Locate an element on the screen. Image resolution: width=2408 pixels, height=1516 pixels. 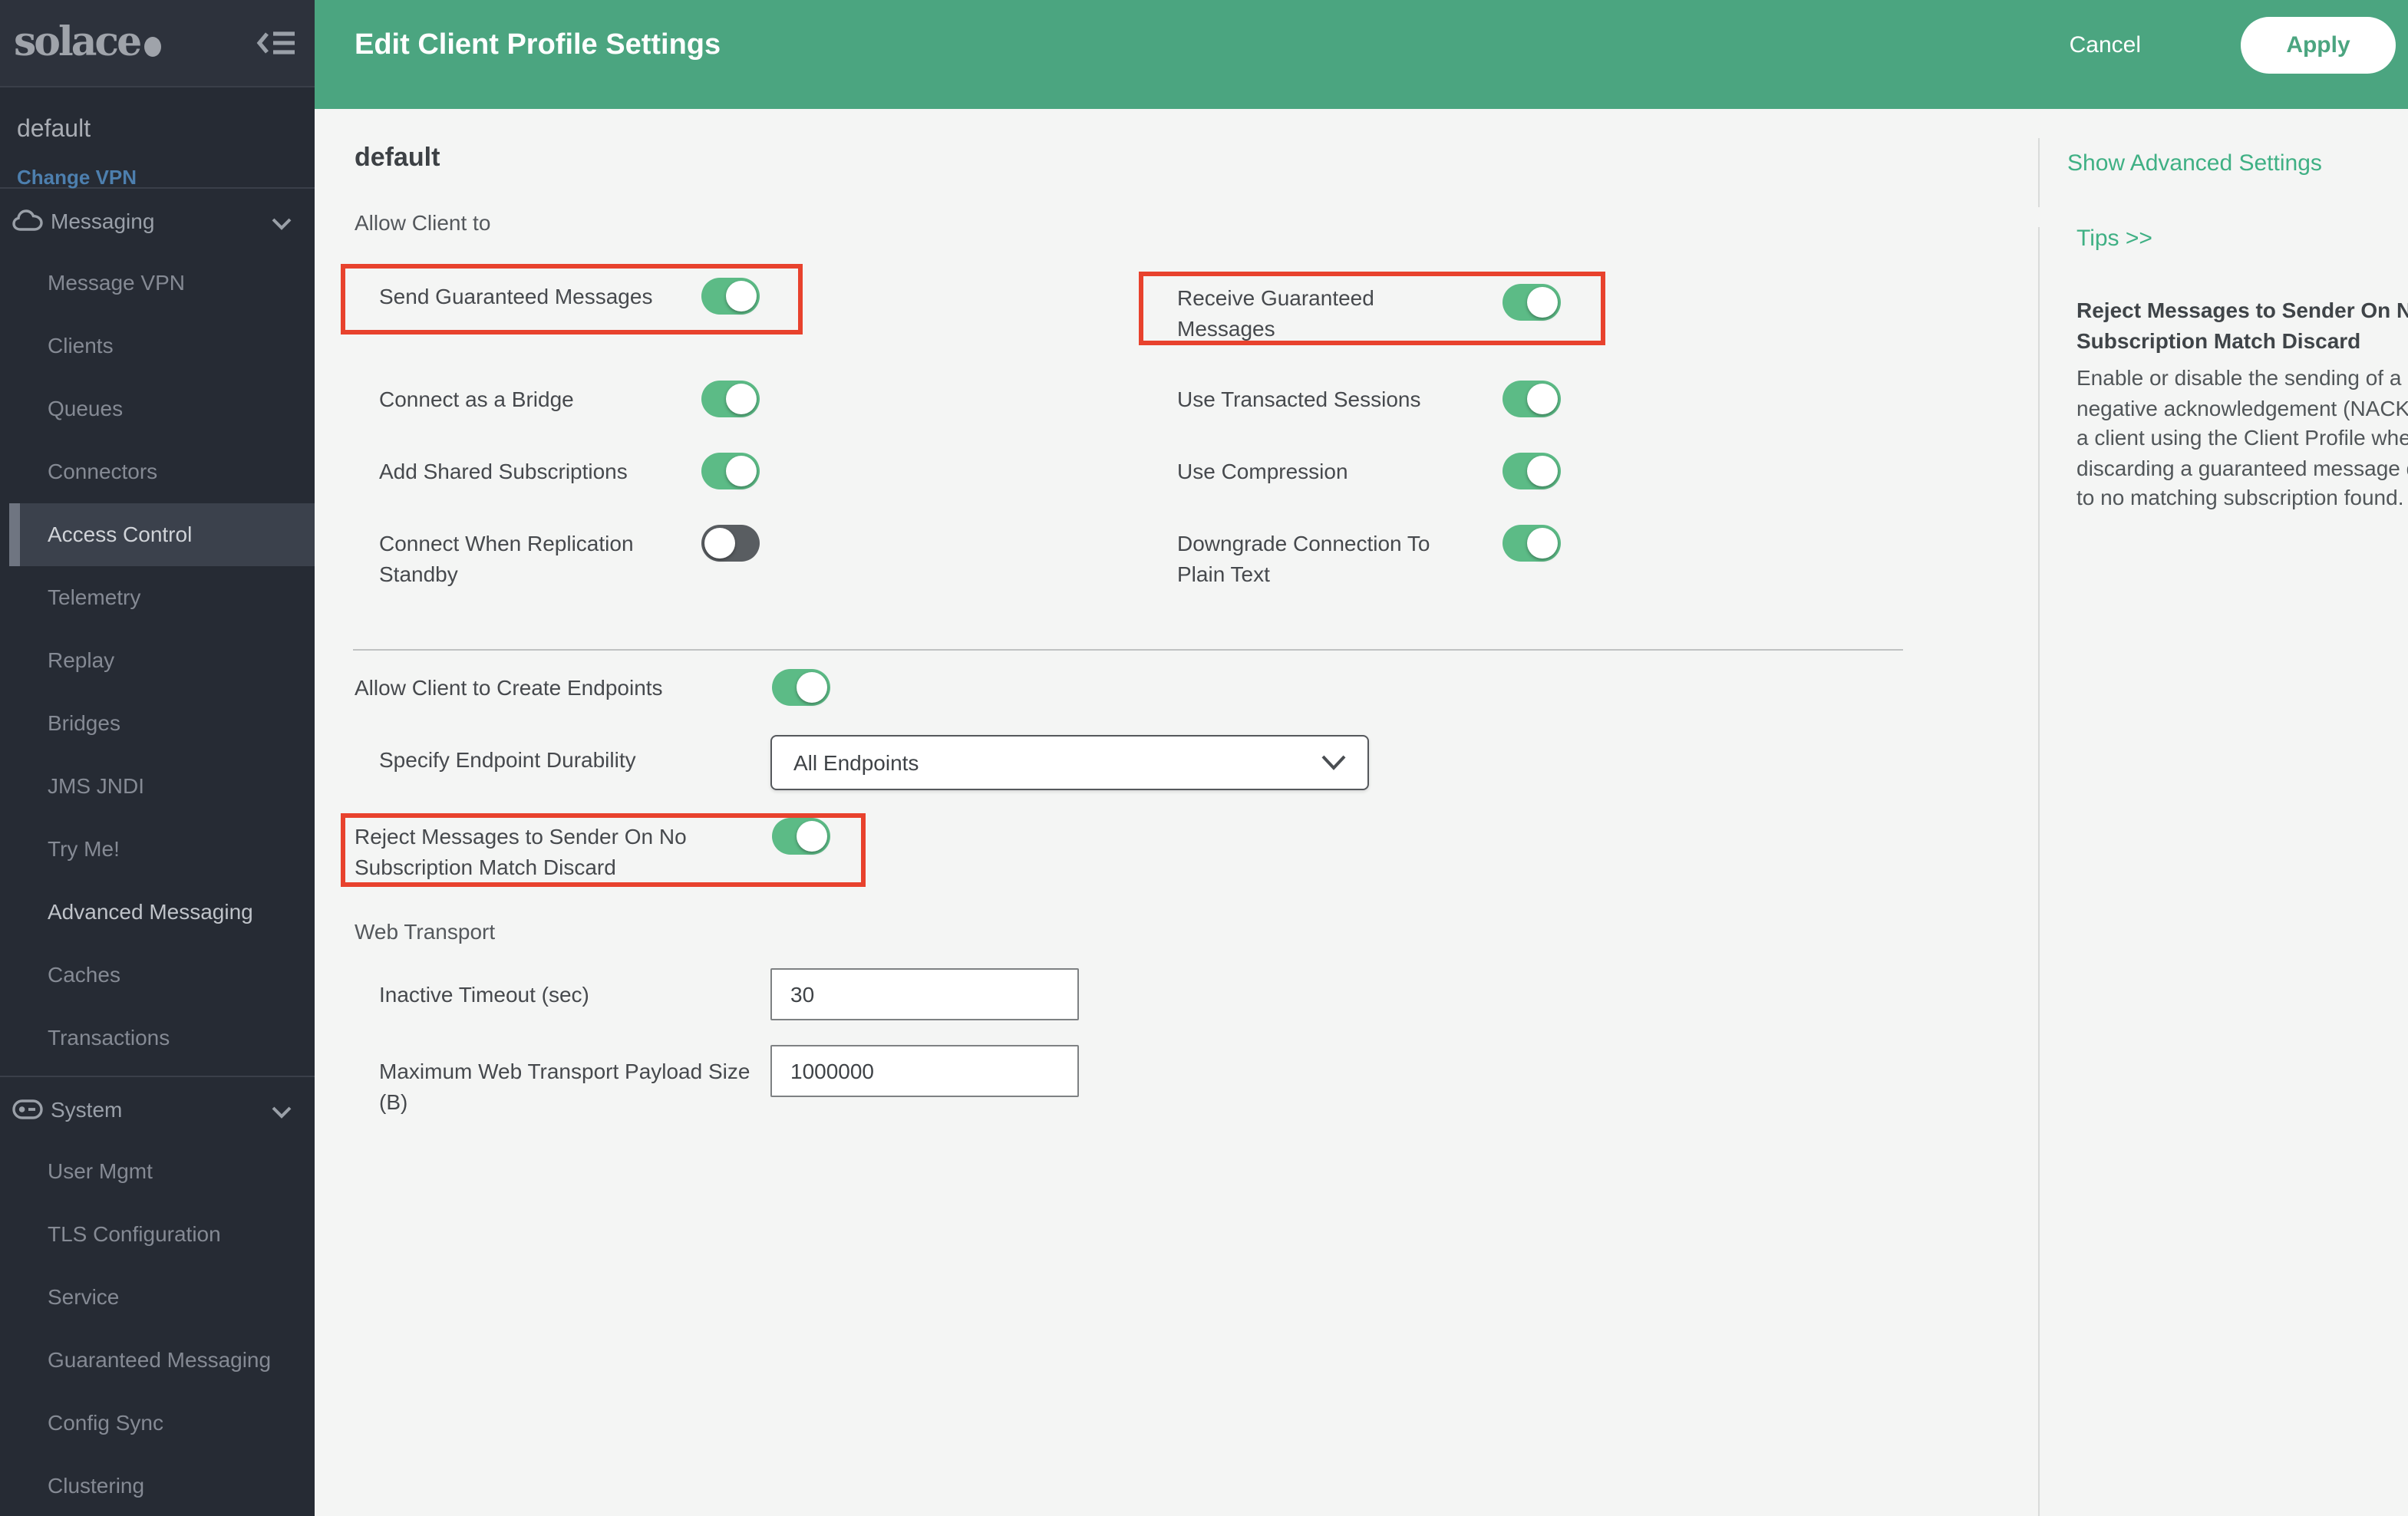
use-compression-toggle is located at coordinates (1532, 471).